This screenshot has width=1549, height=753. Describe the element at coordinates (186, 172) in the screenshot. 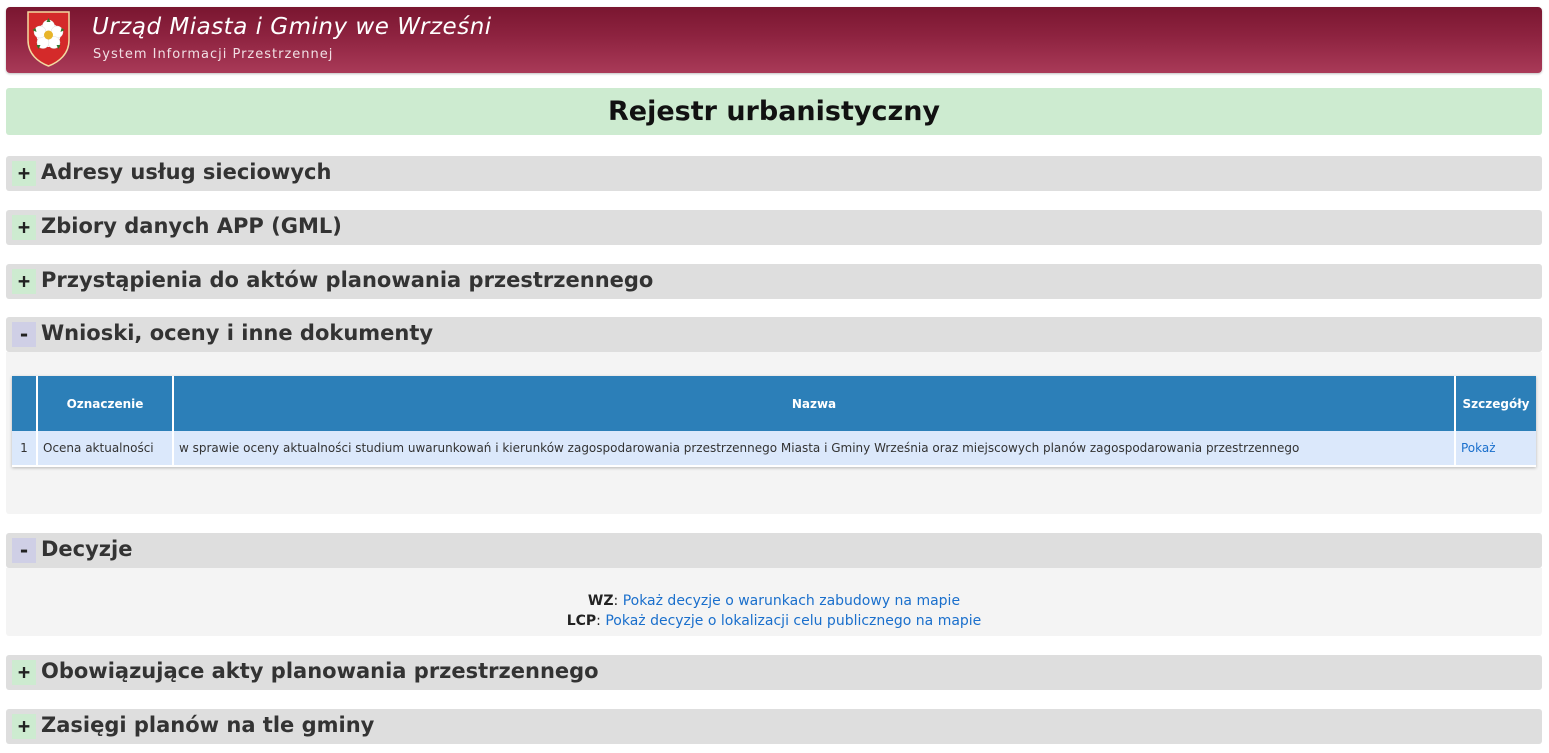

I see `section-title: Adresy usług sieciowych` at that location.